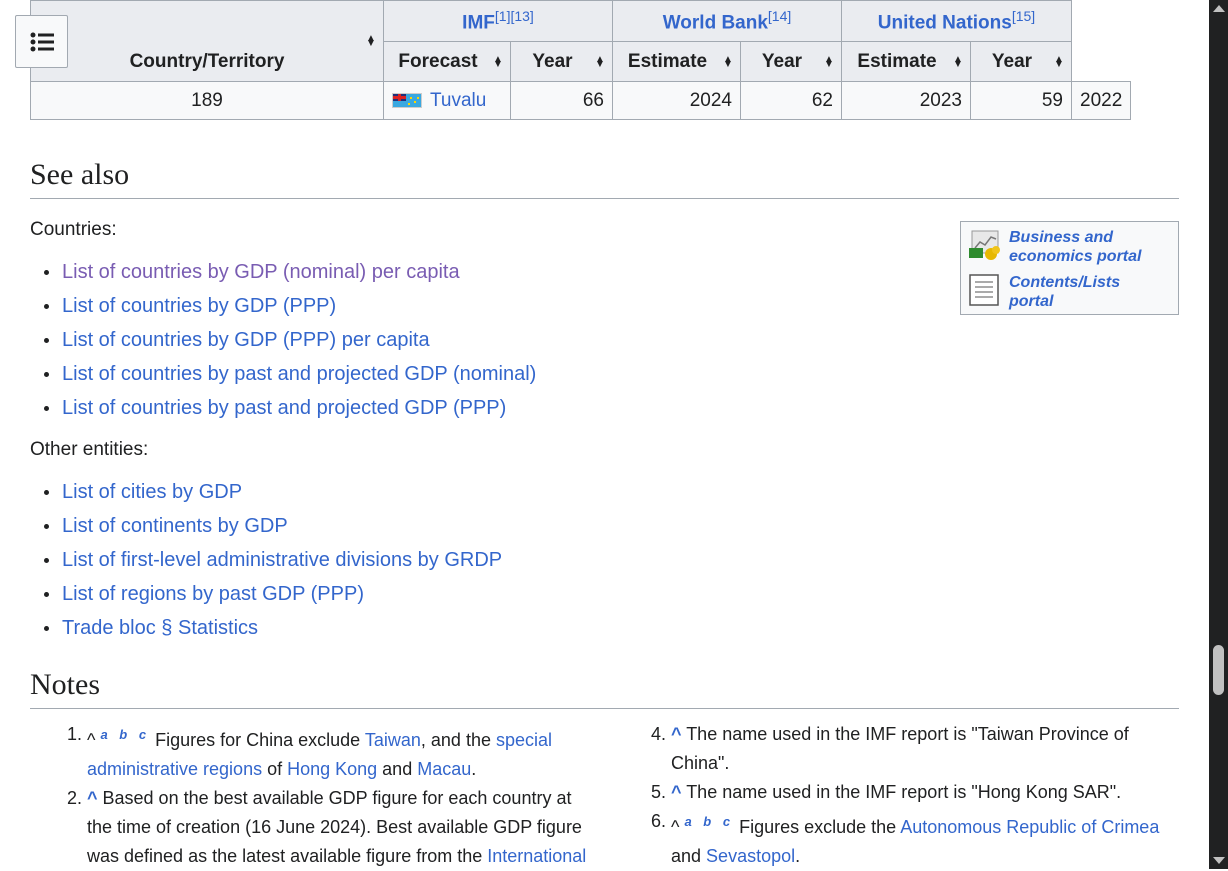 This screenshot has height=871, width=1228. I want to click on un-year-header: Year ▲ ▼, so click(1021, 61).